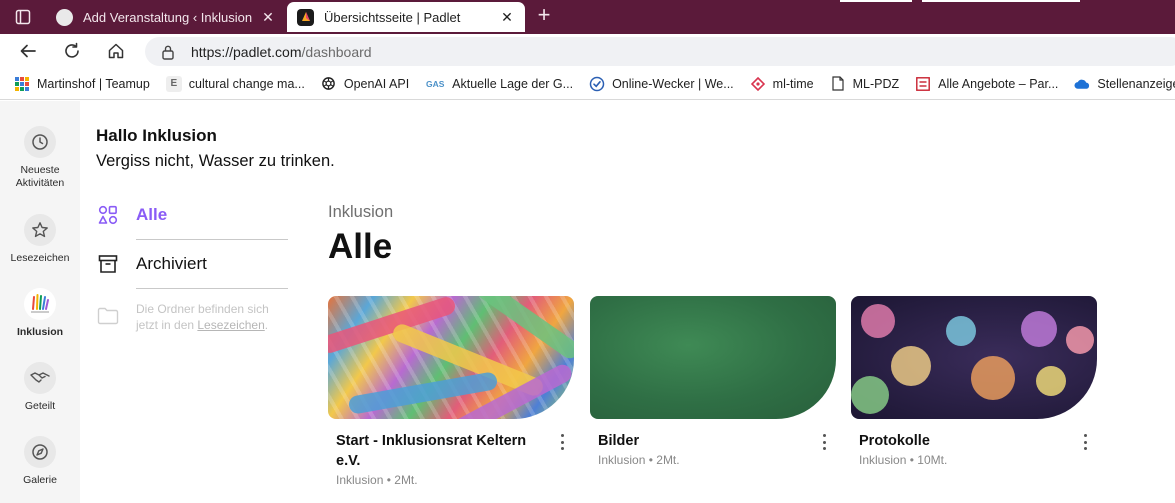 This screenshot has height=503, width=1175. Describe the element at coordinates (435, 83) in the screenshot. I see `gas-icon: GAS` at that location.